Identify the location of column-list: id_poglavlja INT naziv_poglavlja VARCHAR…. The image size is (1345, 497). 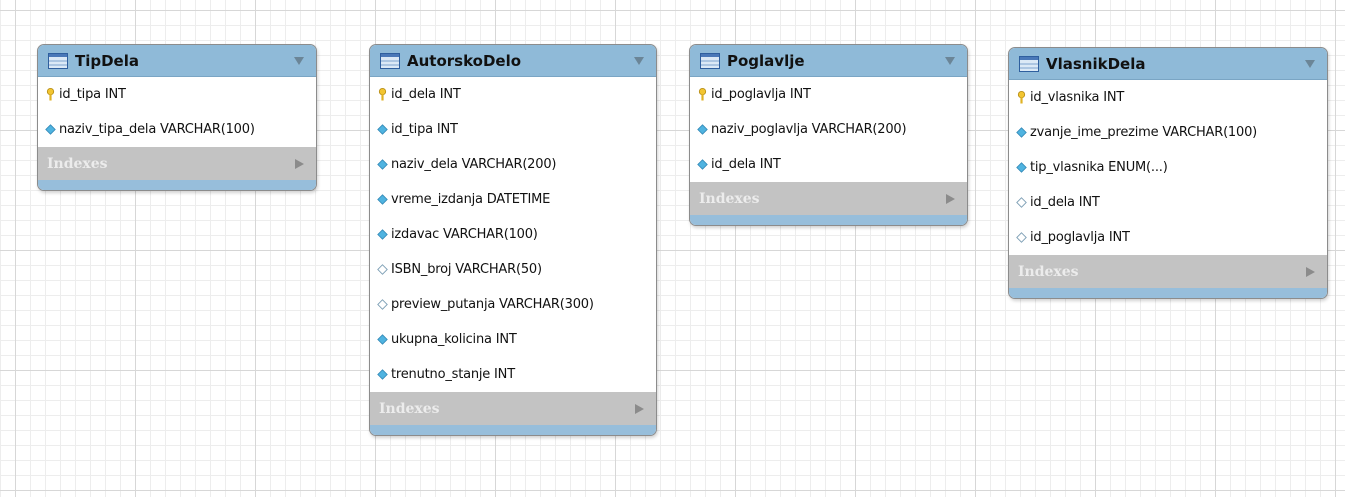
(828, 129).